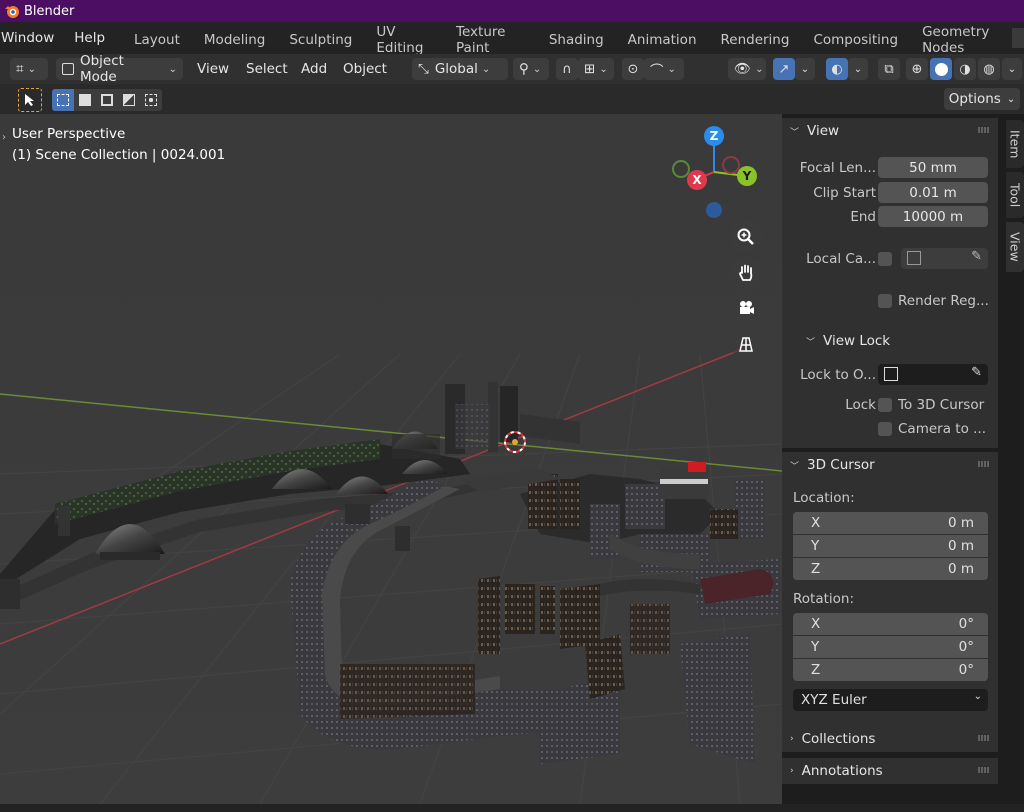 This screenshot has height=812, width=1024. I want to click on select-extend-button, so click(85, 100).